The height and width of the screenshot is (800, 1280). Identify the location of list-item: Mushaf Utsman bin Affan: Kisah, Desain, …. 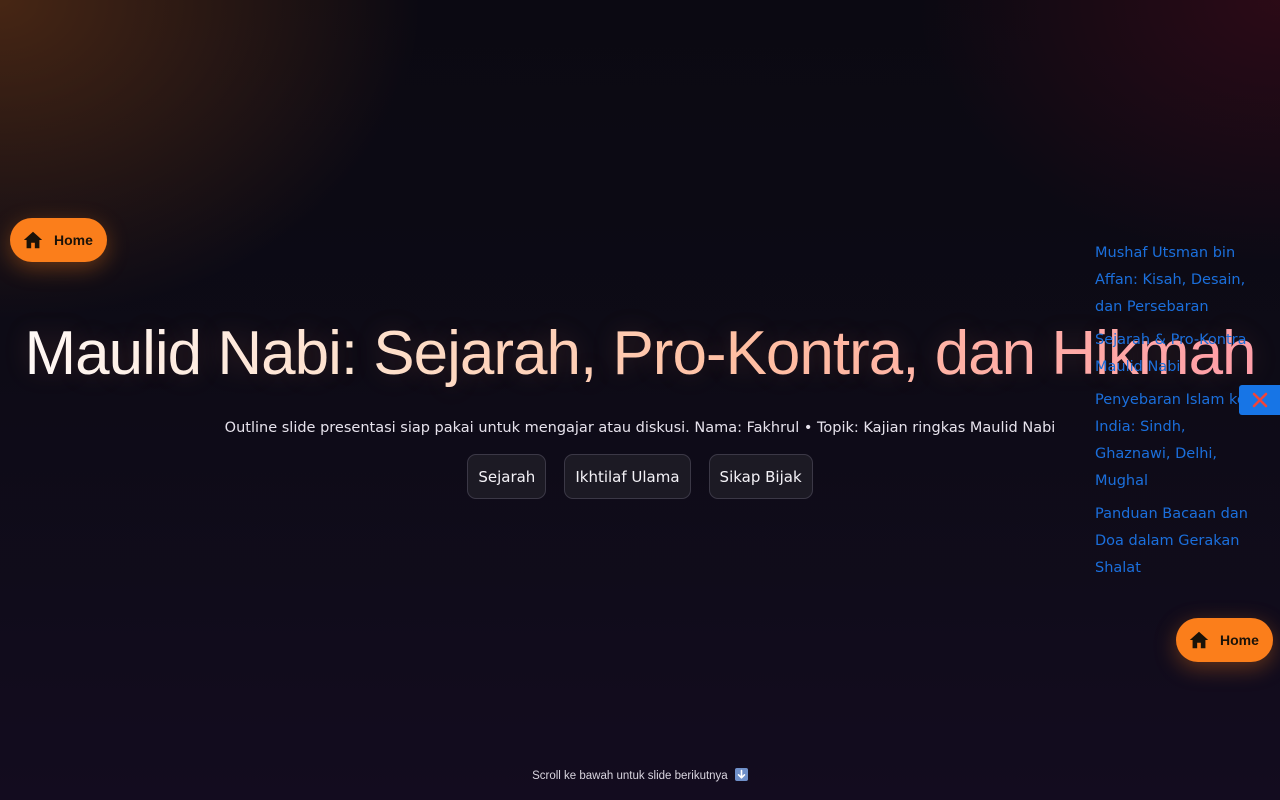
(1180, 280).